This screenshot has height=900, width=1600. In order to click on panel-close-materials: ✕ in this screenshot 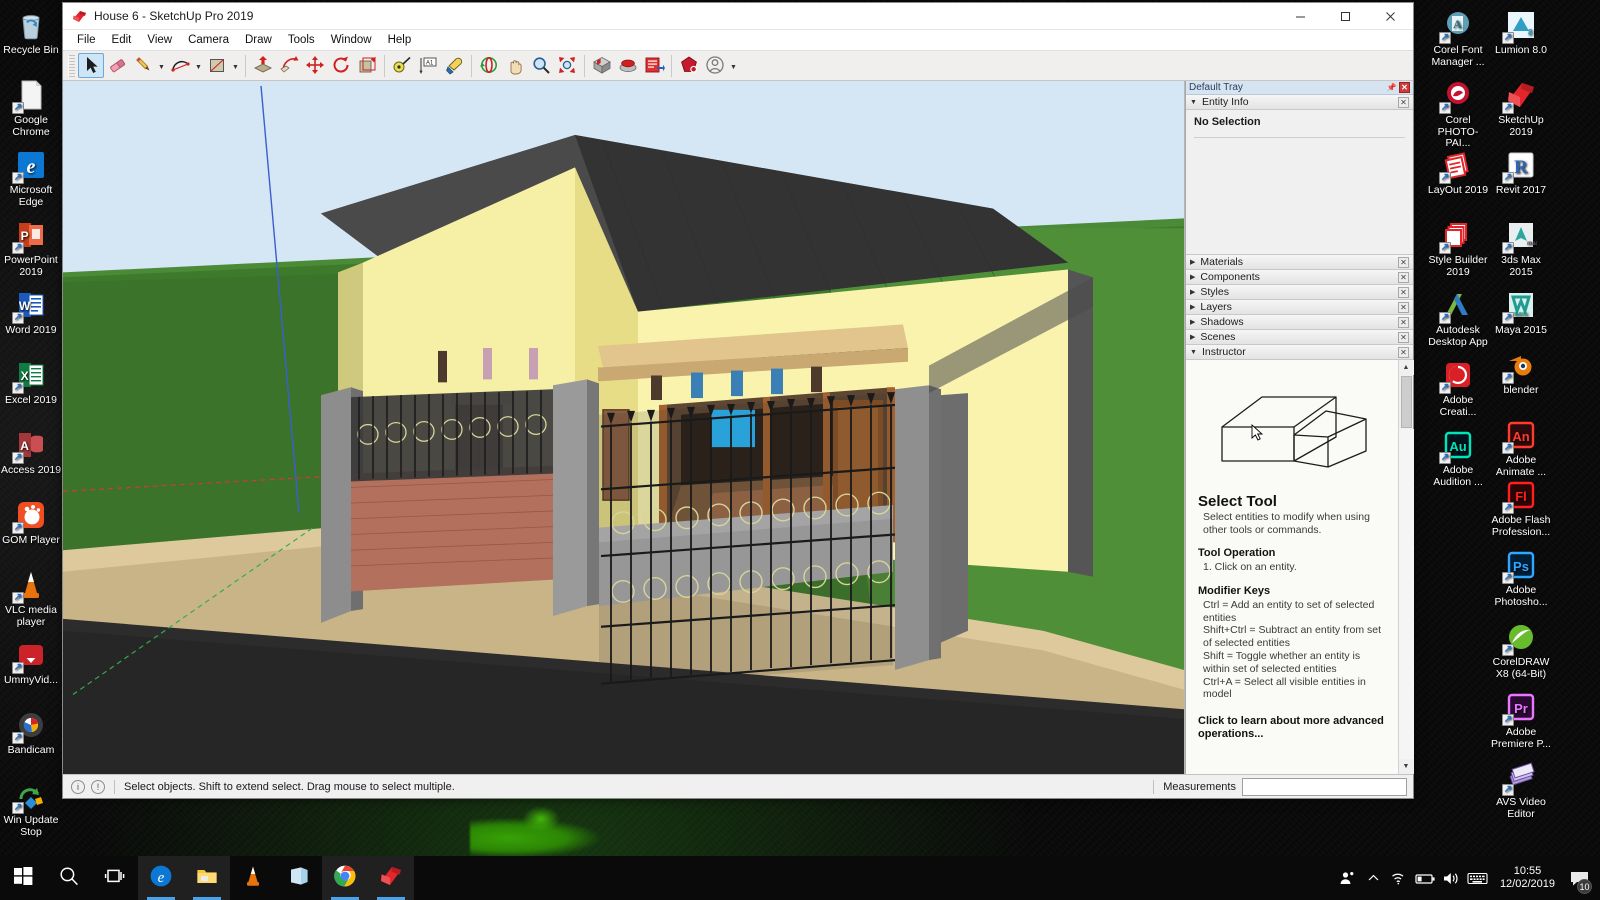, I will do `click(1403, 262)`.